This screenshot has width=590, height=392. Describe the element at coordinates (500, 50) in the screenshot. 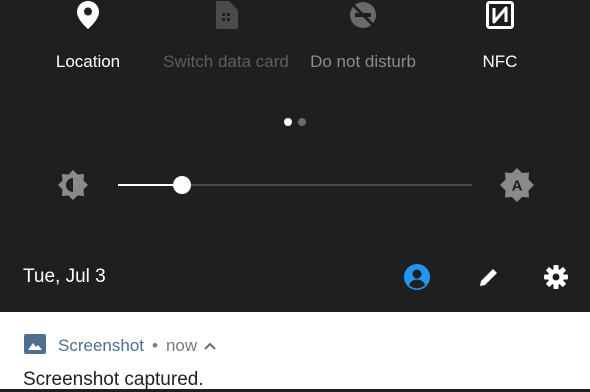

I see `tile-nfc: NFC` at that location.